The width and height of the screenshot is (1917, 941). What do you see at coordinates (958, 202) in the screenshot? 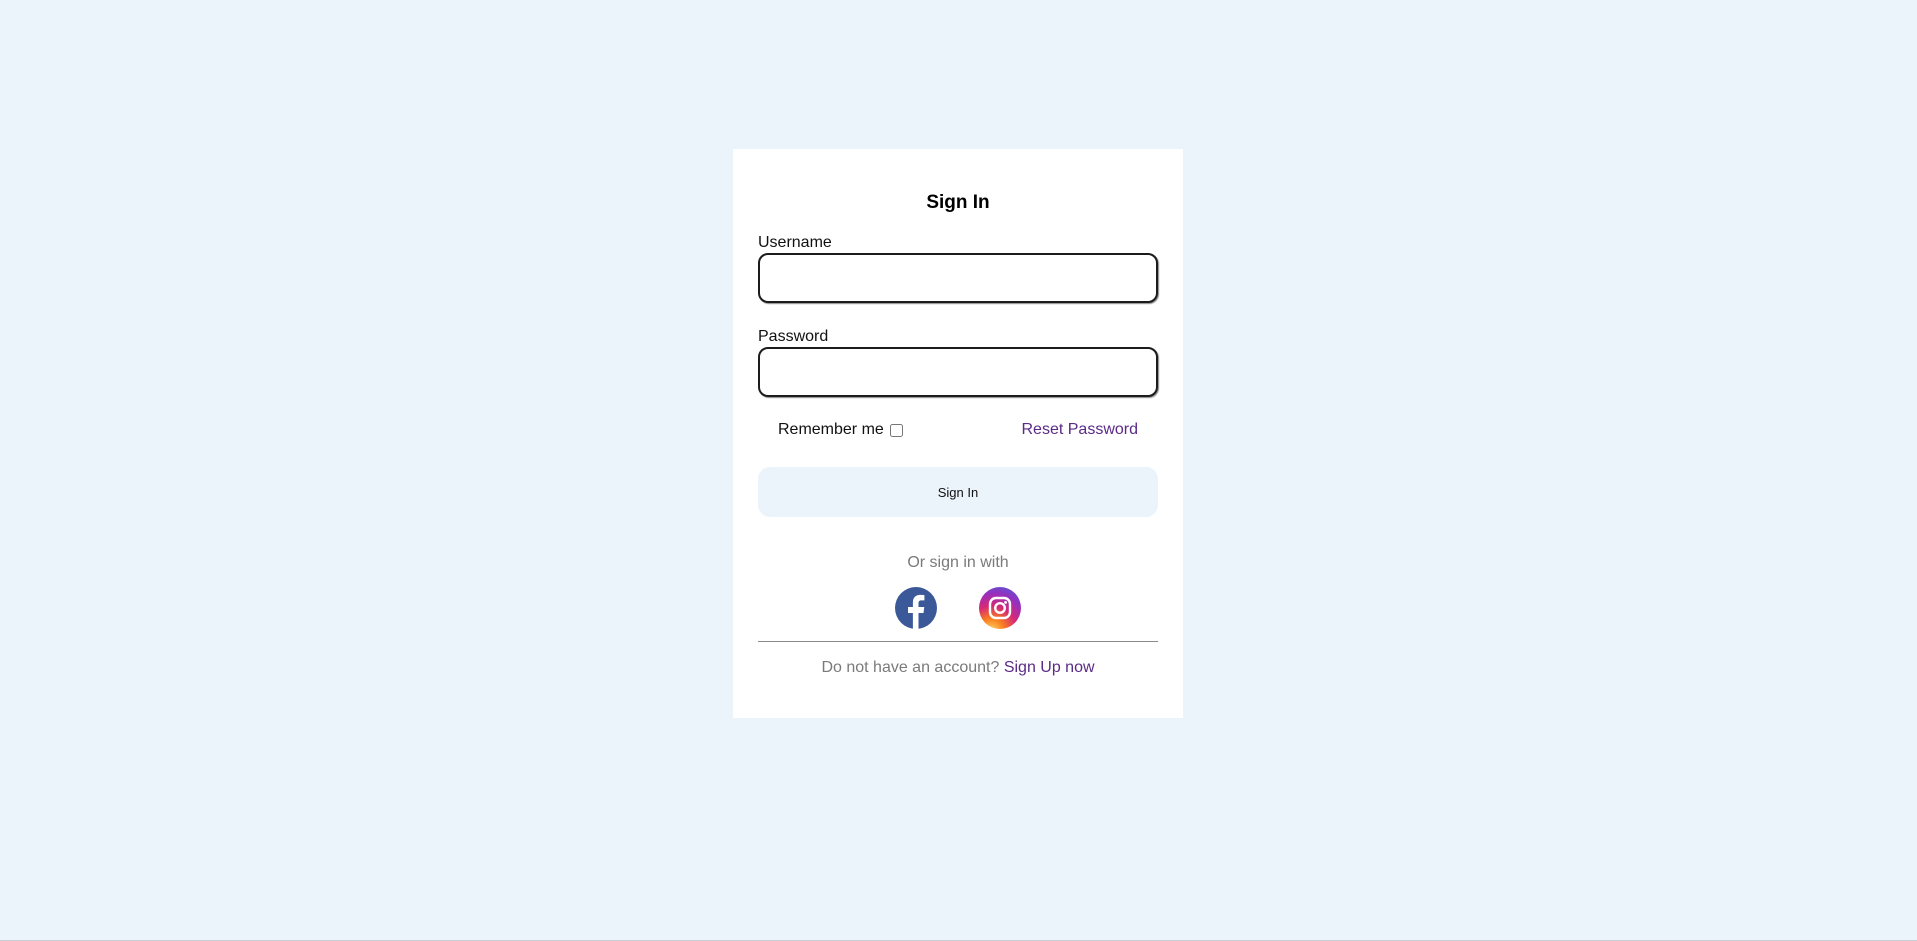
I see `page-title: Sign In` at bounding box center [958, 202].